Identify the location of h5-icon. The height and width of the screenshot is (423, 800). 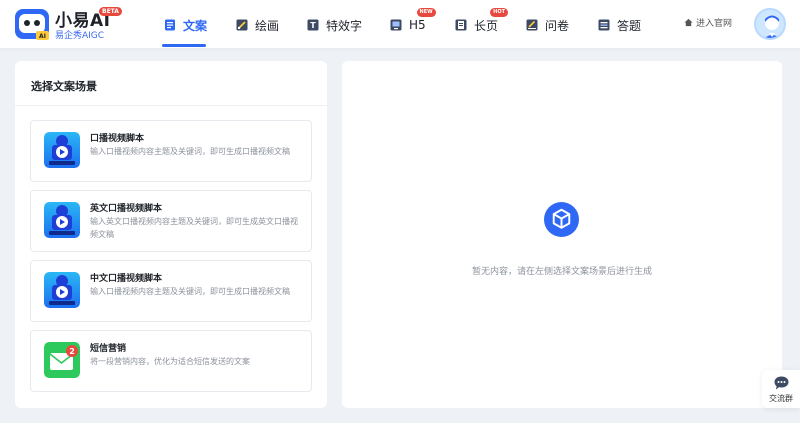
(396, 25).